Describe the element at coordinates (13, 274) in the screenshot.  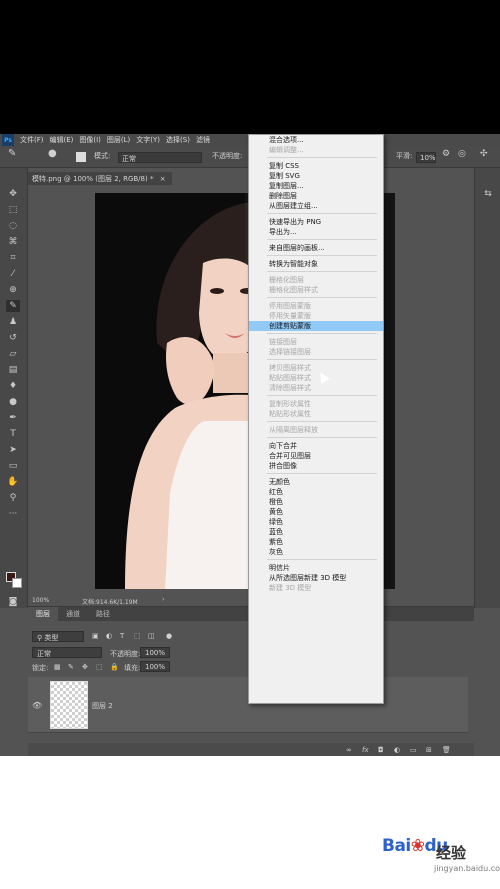
I see `eyedropper-tool-icon: ⁄` at that location.